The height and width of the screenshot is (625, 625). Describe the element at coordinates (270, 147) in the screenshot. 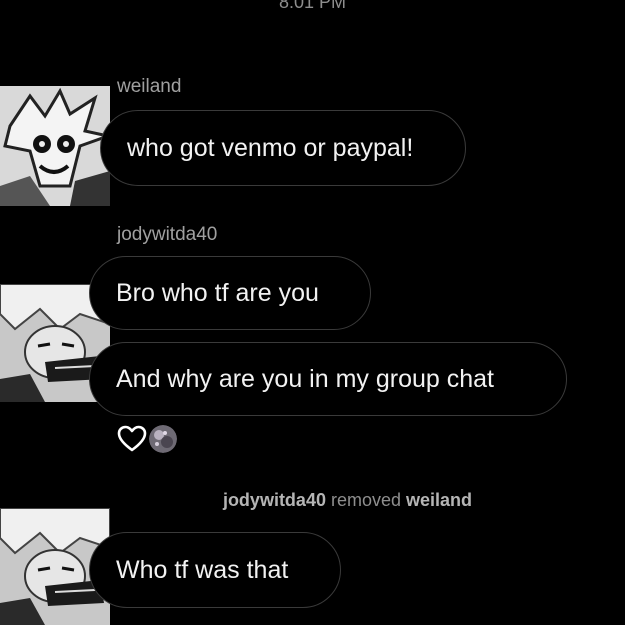

I see `message-text: who got venmo or paypal!` at that location.